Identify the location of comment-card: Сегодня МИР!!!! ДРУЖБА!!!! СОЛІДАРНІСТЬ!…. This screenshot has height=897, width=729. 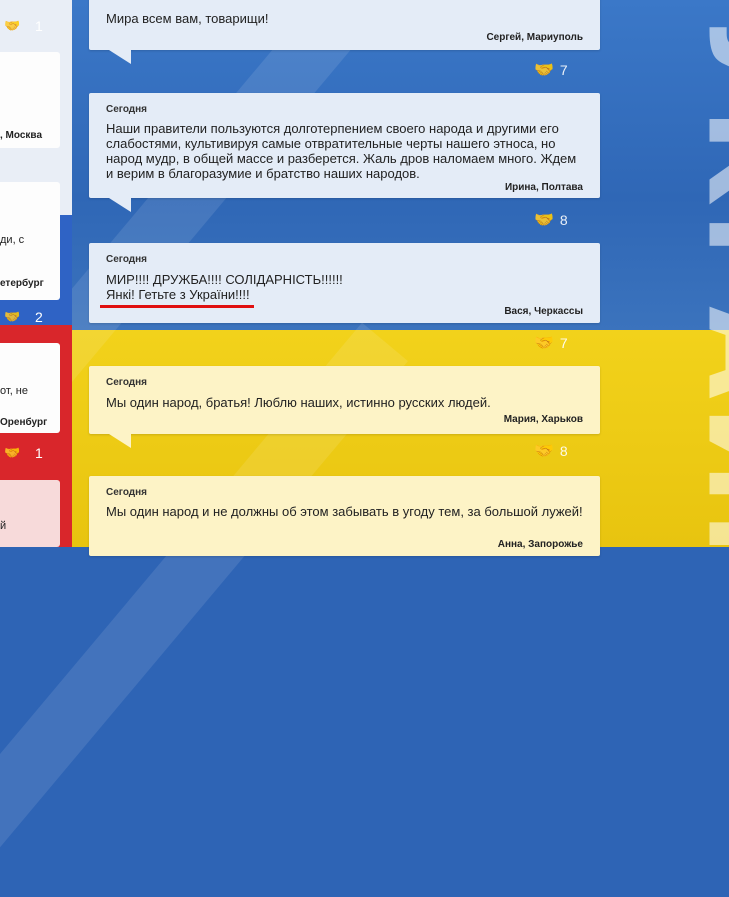
(344, 283).